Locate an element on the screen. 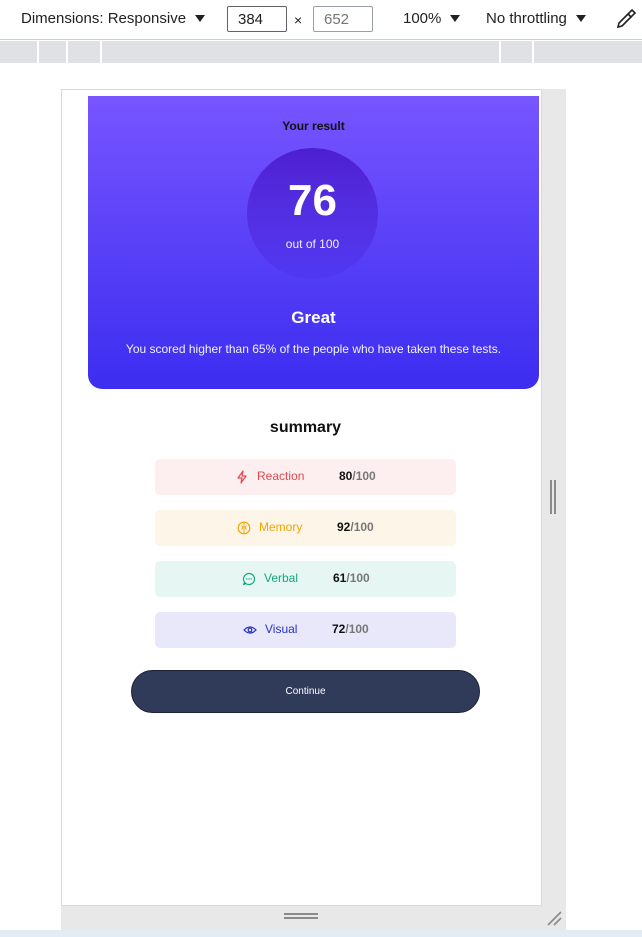 The image size is (642, 937). score-circle: 76 out of 100 is located at coordinates (312, 213).